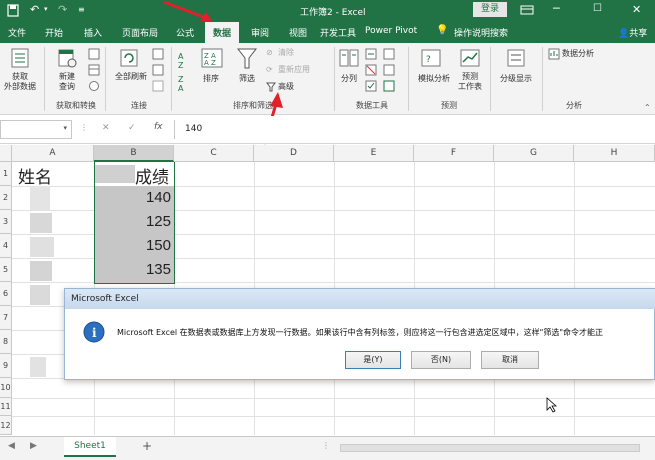 This screenshot has height=460, width=655. I want to click on maximize-icon: ☐, so click(597, 8).